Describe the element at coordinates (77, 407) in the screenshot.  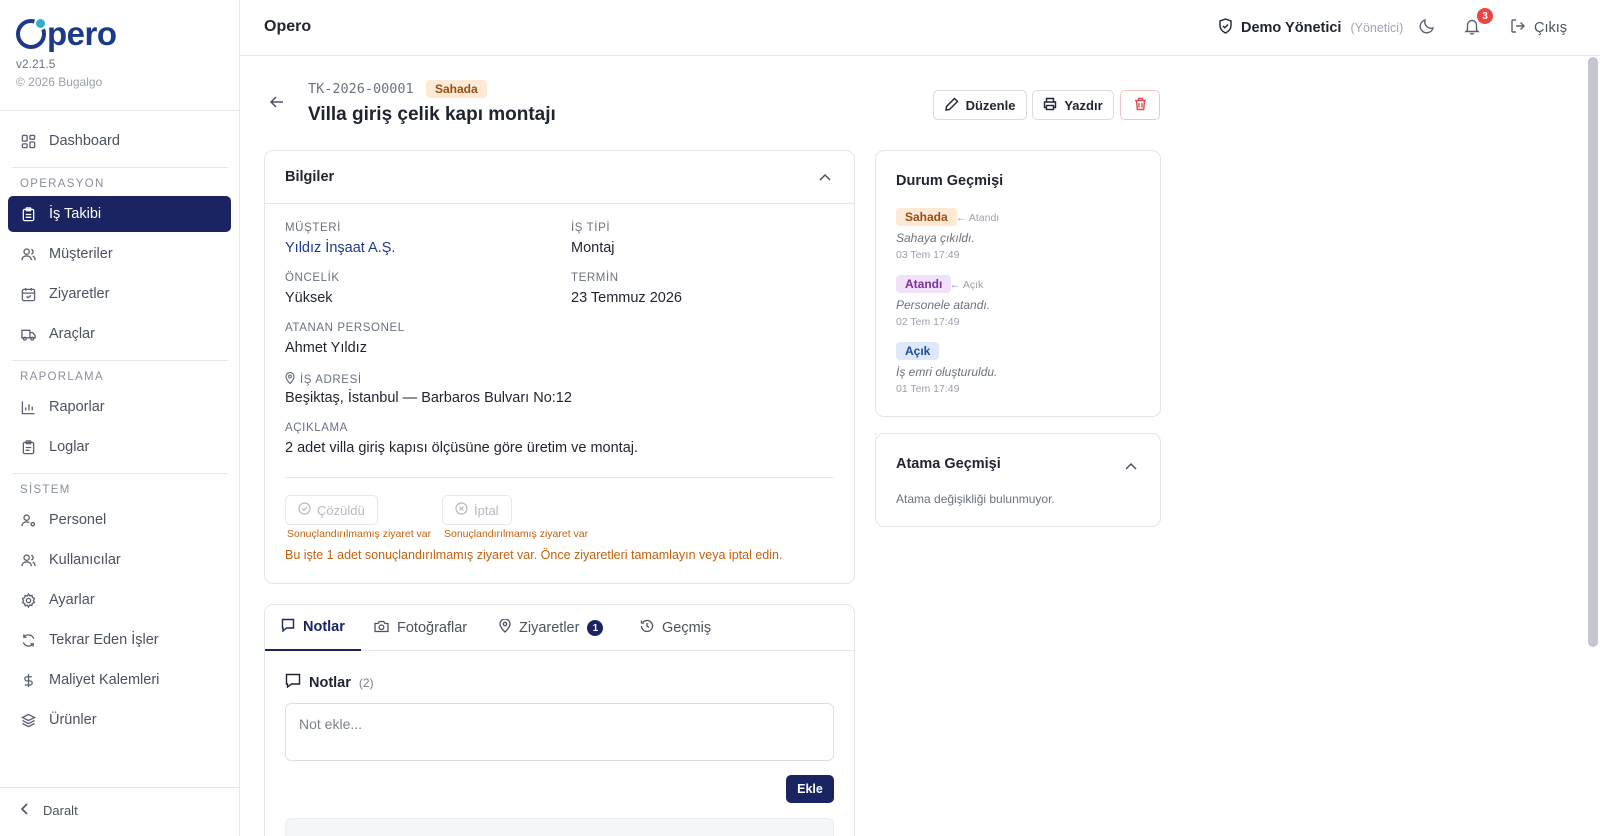
I see `sidebar-item-label: Raporlar` at that location.